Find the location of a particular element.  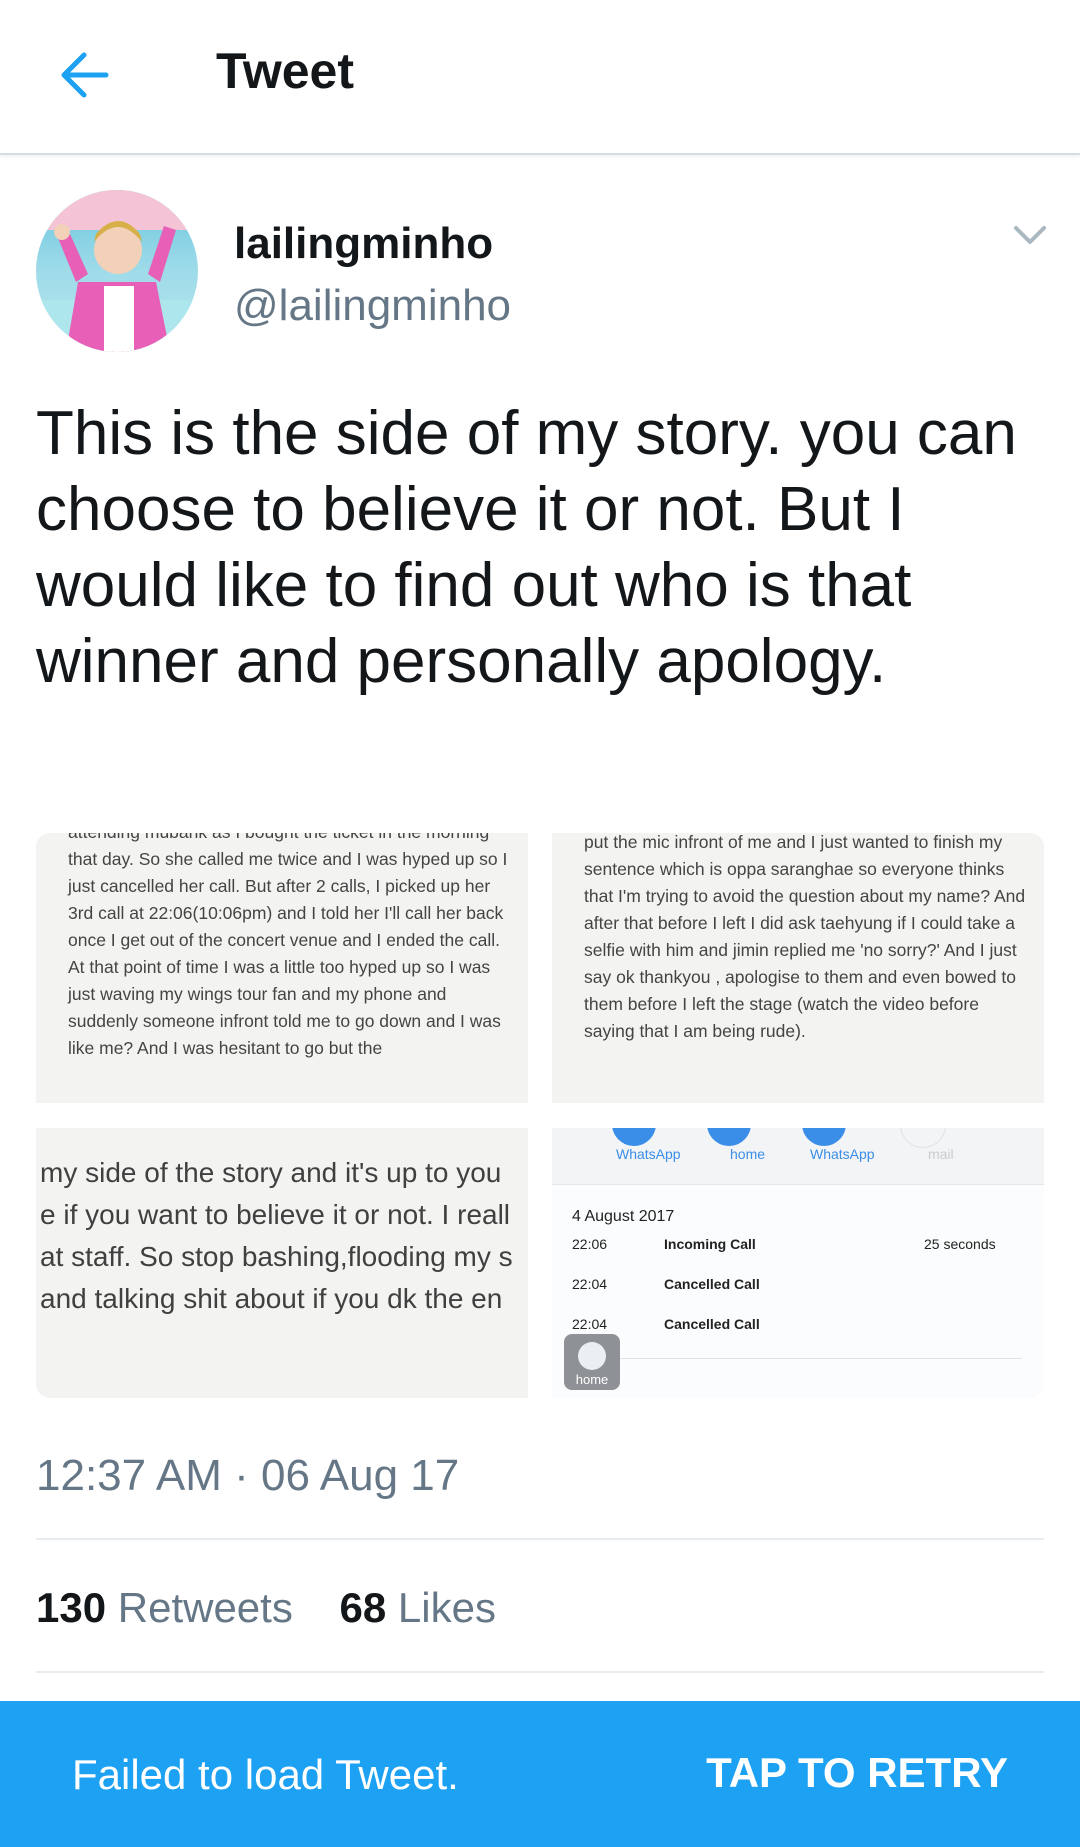

tweet-stats: 130 Retweets 68 Likes is located at coordinates (266, 1608).